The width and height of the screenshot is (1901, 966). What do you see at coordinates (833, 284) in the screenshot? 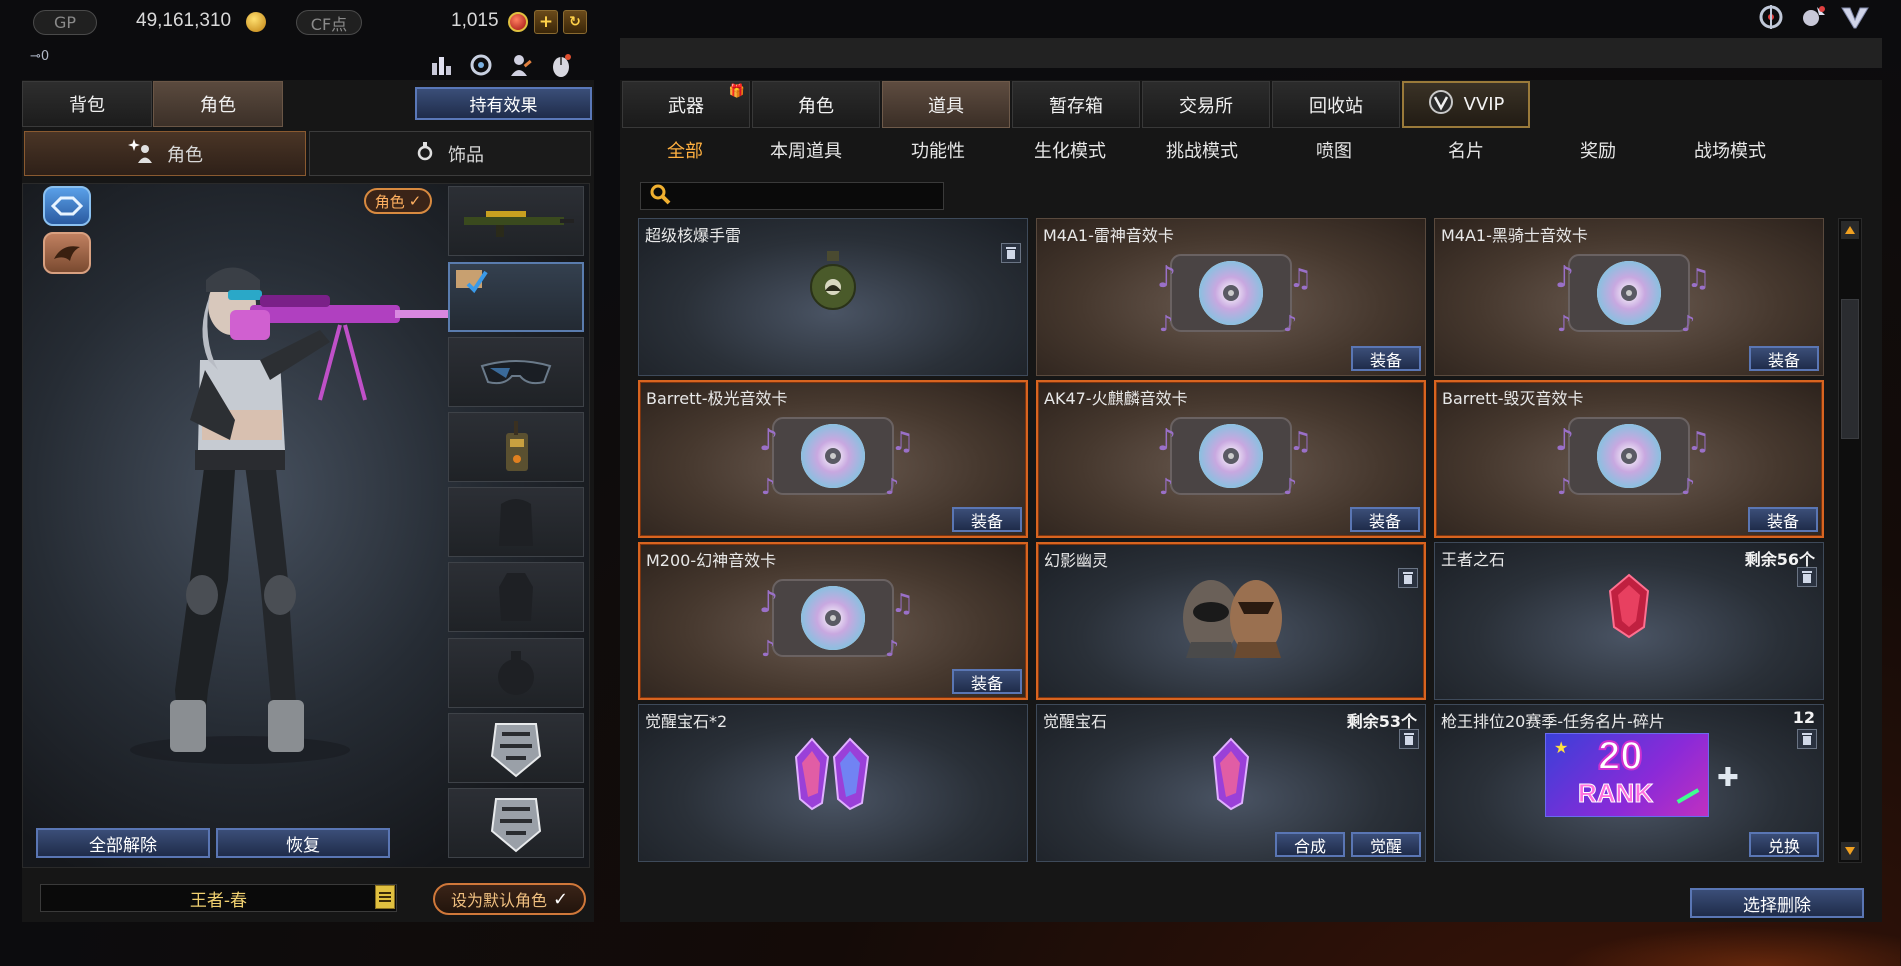
I see `grenade-icon` at bounding box center [833, 284].